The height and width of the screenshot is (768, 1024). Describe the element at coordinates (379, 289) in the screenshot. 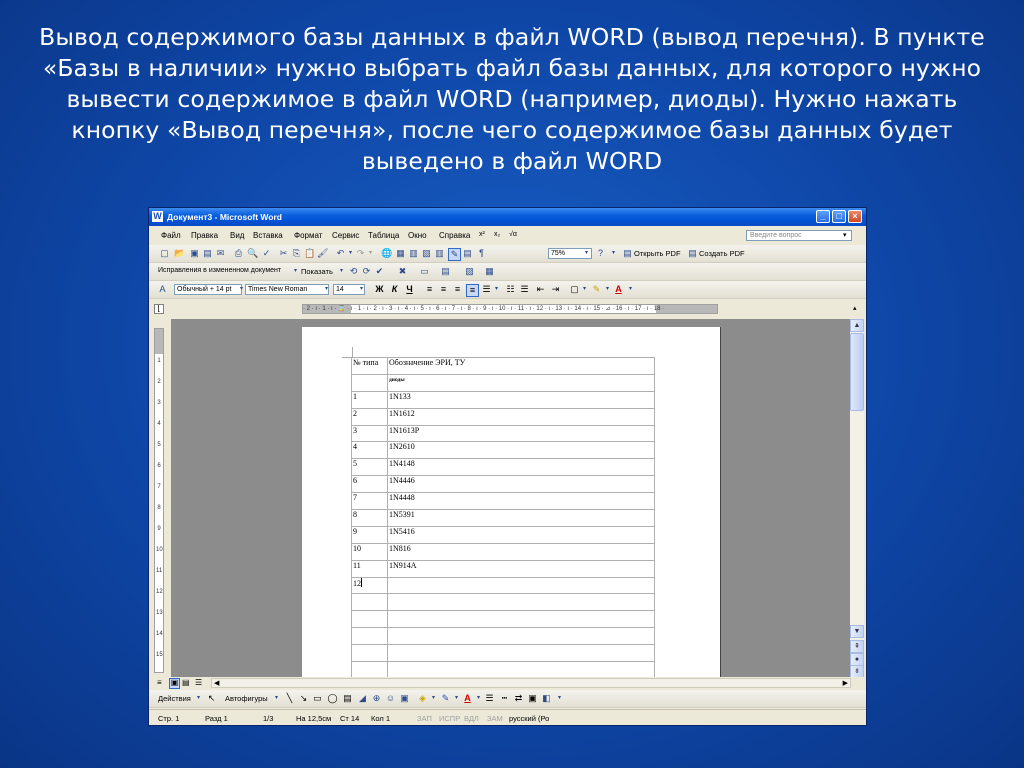

I see `bold-button: Ж` at that location.